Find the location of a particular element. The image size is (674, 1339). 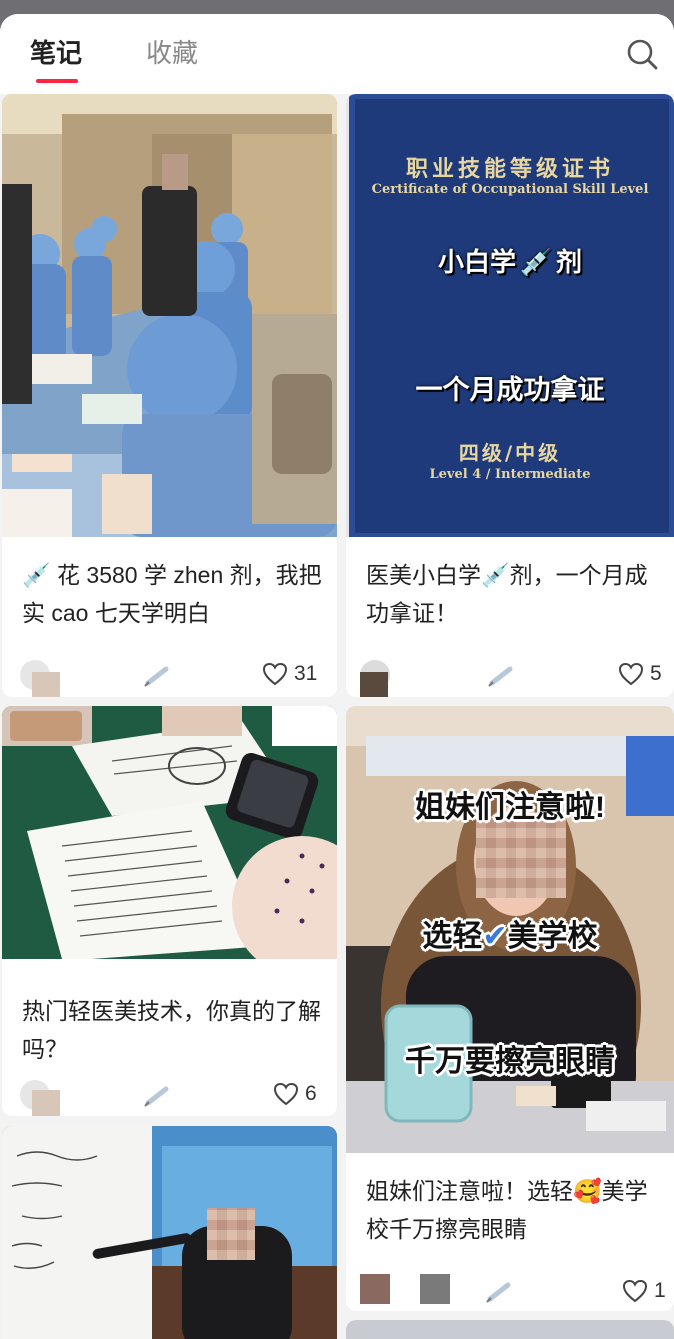

like-button: 1 is located at coordinates (644, 1291).